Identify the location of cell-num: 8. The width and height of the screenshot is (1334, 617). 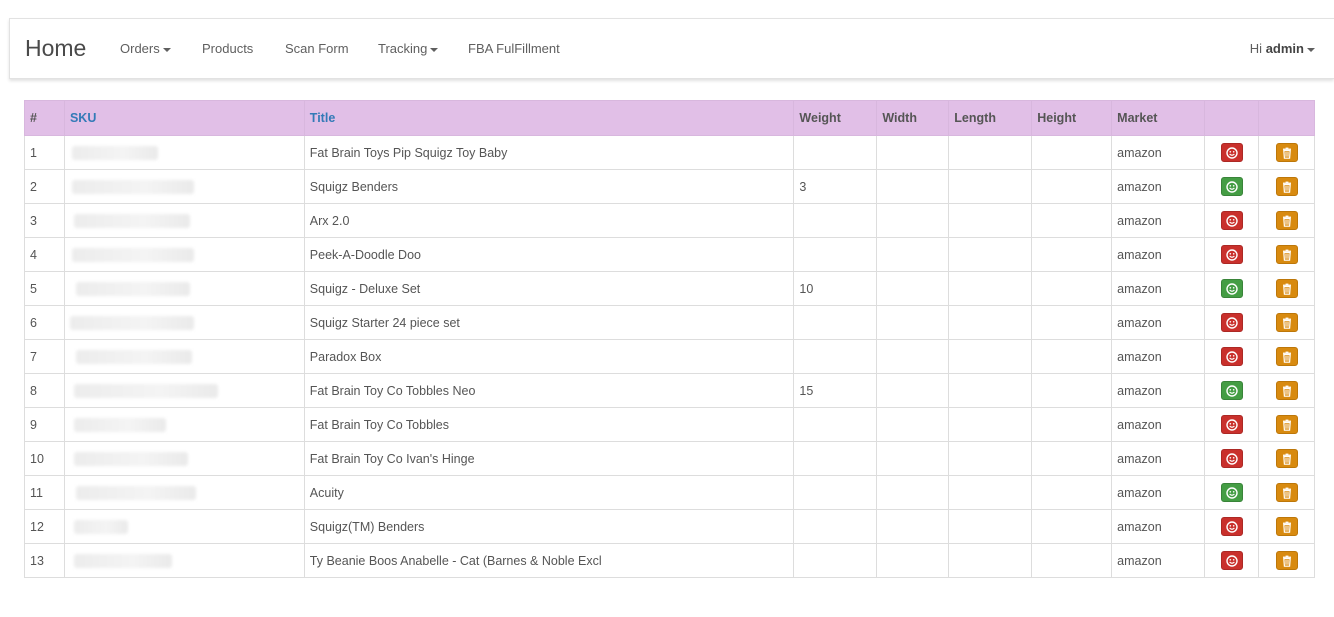
(44, 390).